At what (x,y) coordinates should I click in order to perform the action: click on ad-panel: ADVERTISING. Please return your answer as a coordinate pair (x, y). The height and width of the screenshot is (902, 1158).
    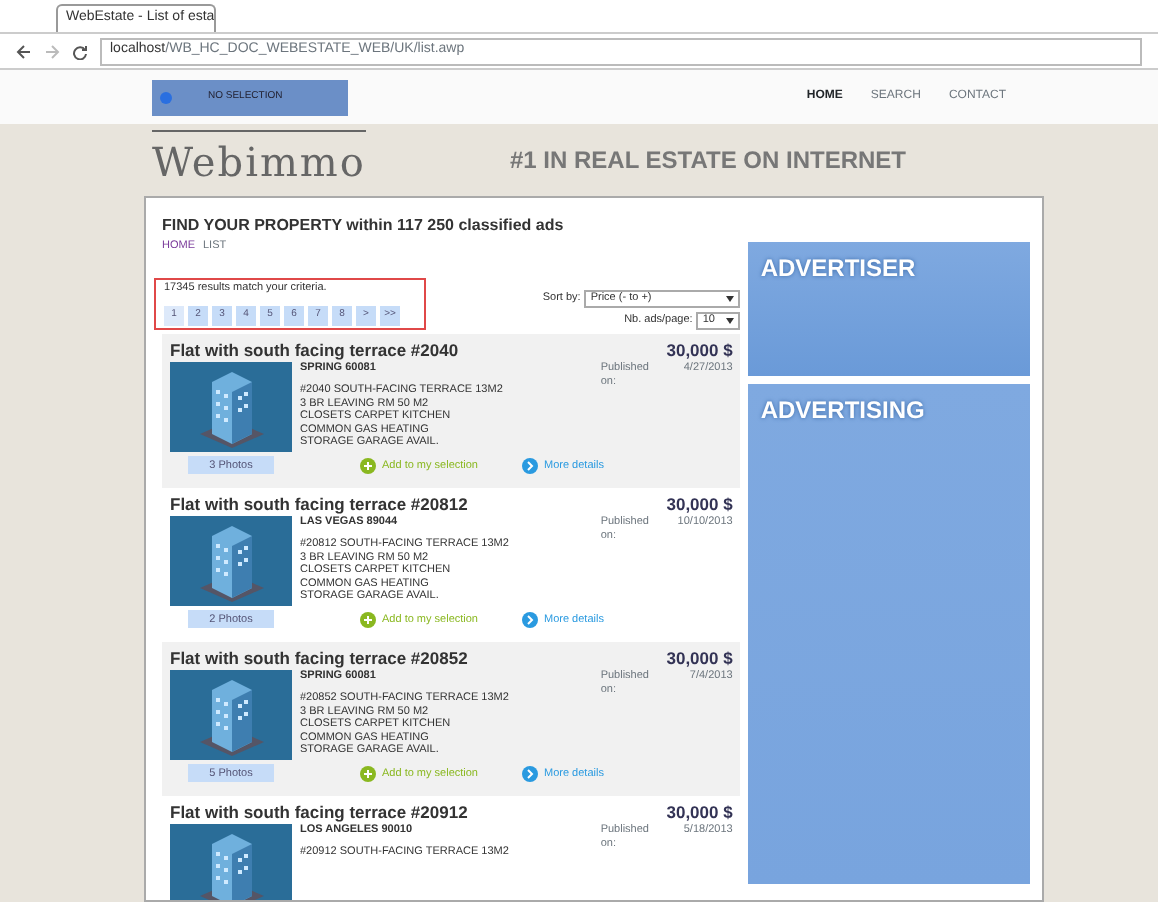
    Looking at the image, I should click on (889, 634).